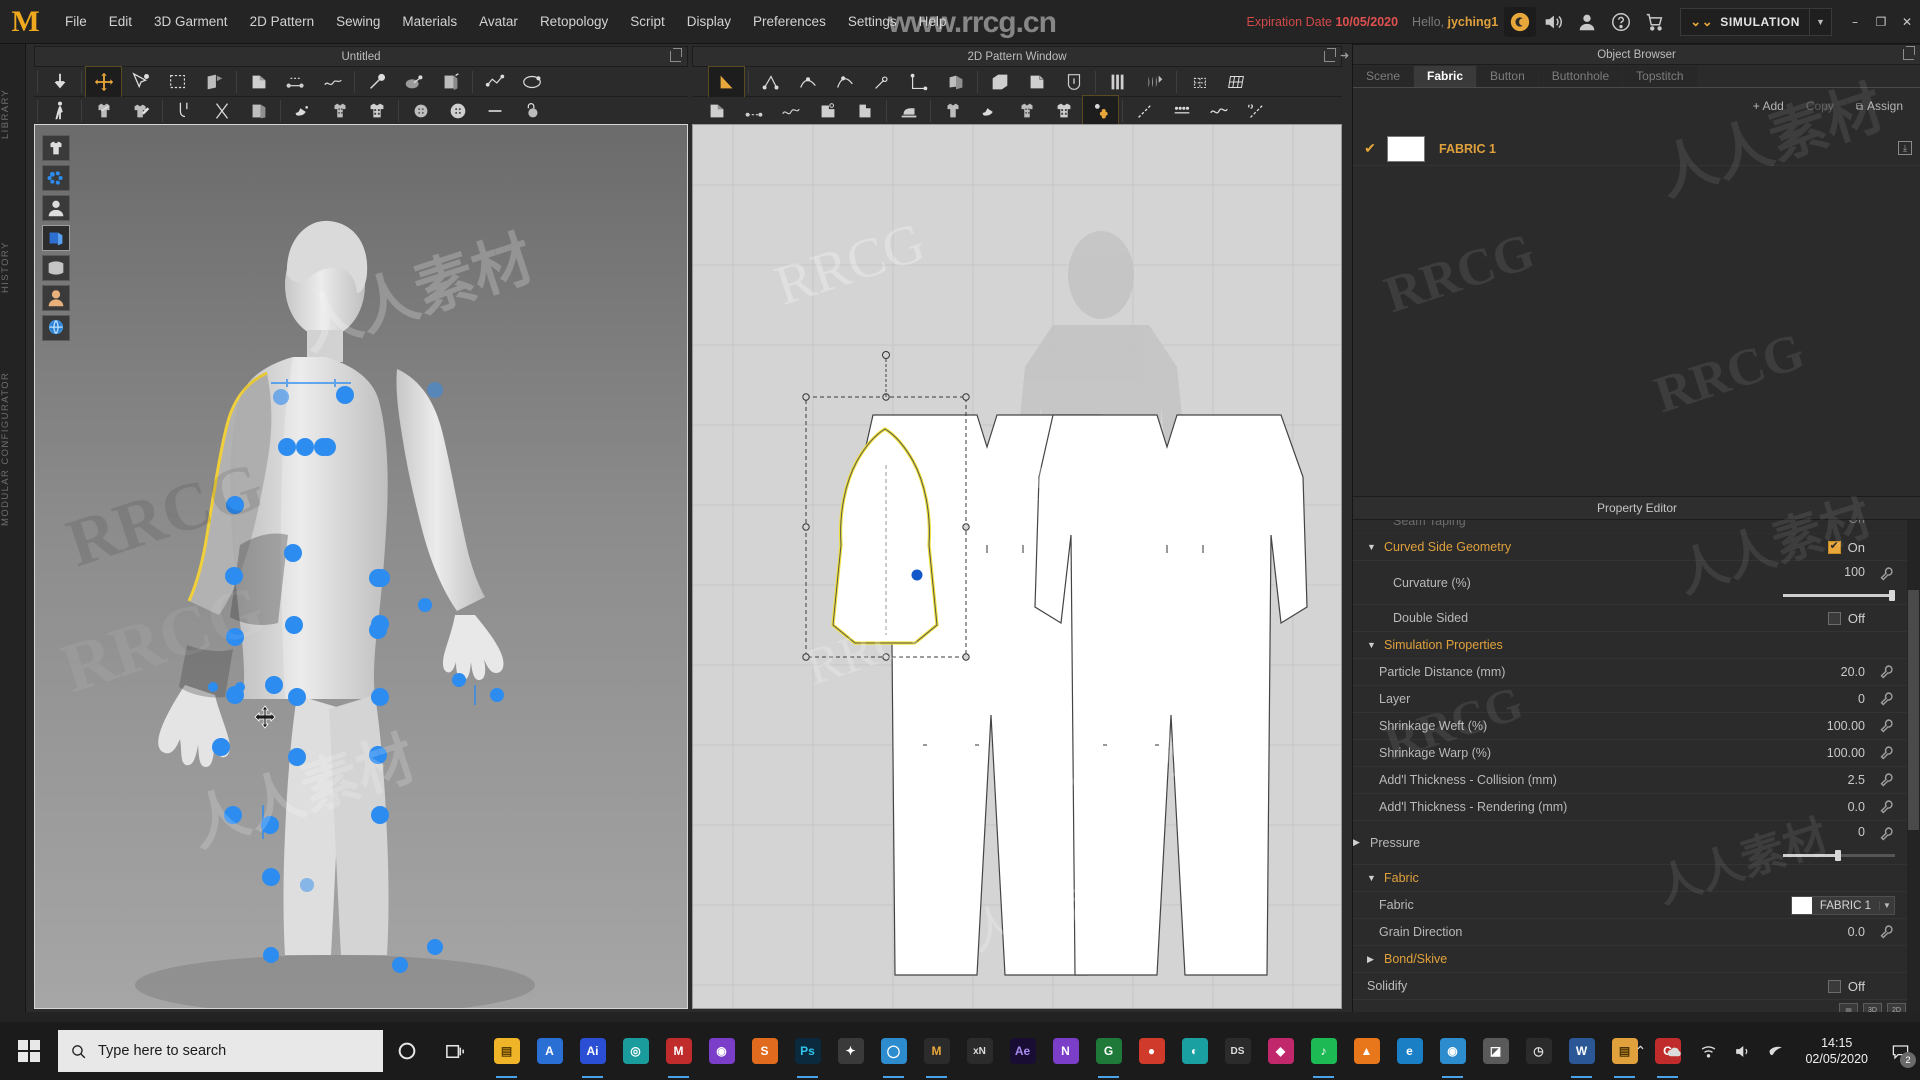 Image resolution: width=1920 pixels, height=1080 pixels. What do you see at coordinates (1630, 807) in the screenshot?
I see `property-row-addl-thickness-rendering: Add'l Thickness - Rendering (mm) 0.0` at bounding box center [1630, 807].